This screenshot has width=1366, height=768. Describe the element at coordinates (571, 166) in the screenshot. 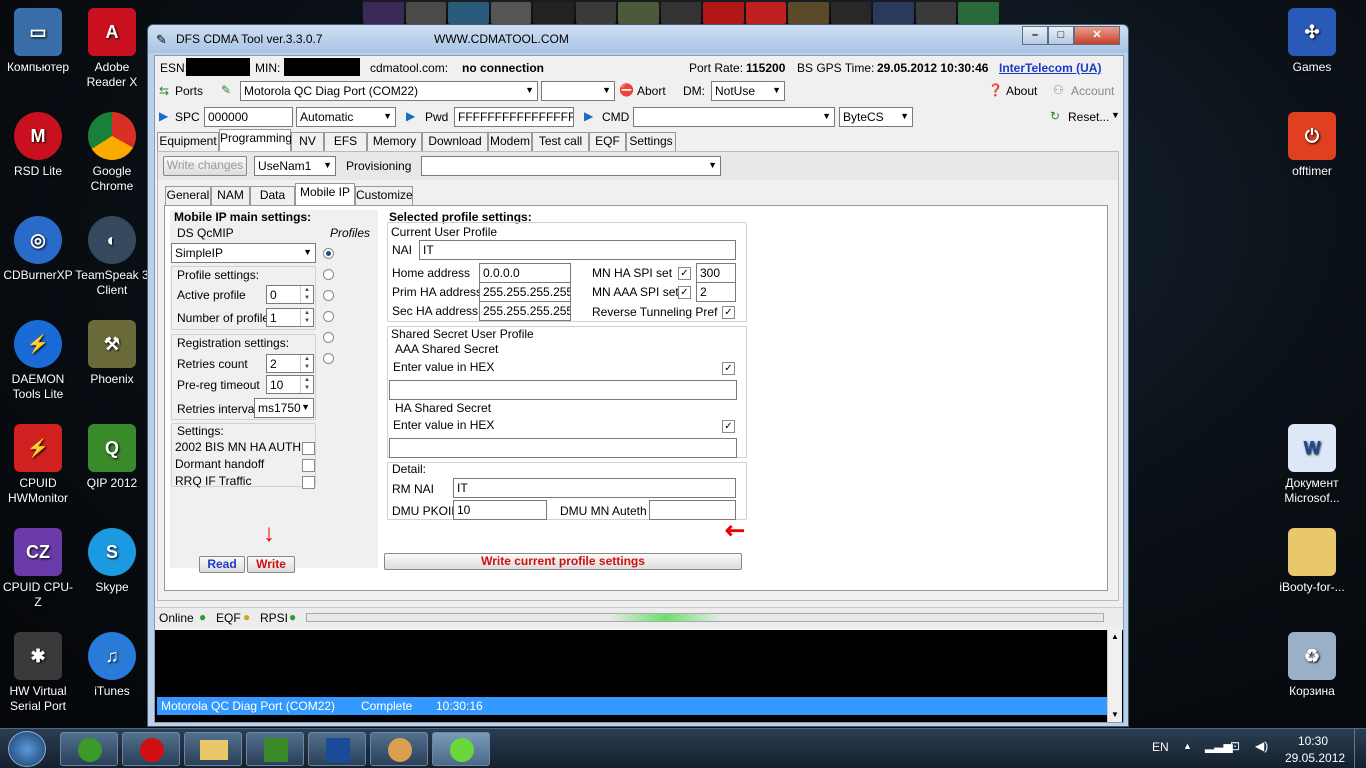

I see `provisioning-select: ▼` at that location.